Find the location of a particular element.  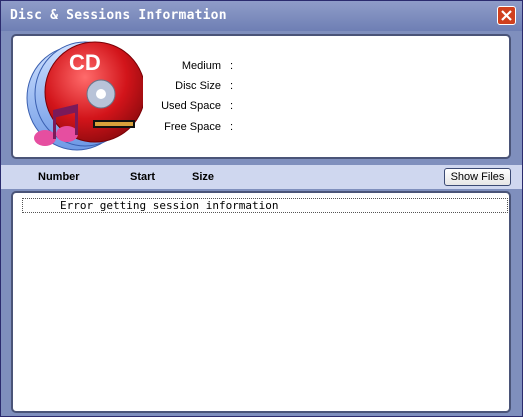

close-button is located at coordinates (506, 15).